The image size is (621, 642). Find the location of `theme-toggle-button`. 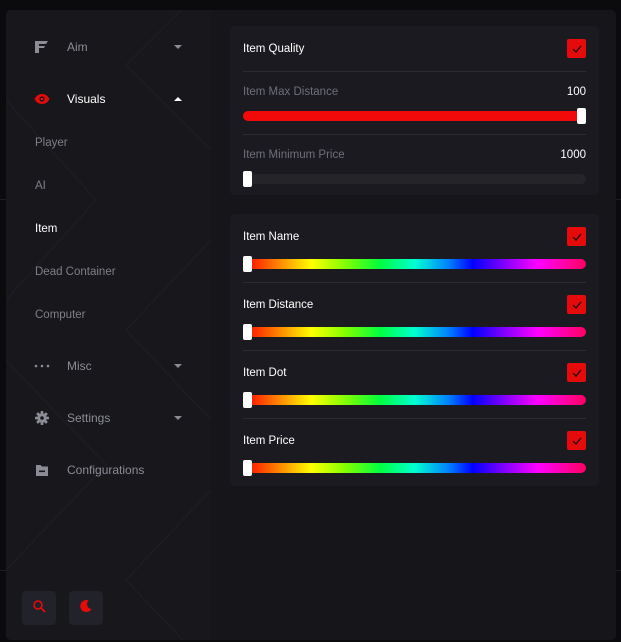

theme-toggle-button is located at coordinates (86, 608).